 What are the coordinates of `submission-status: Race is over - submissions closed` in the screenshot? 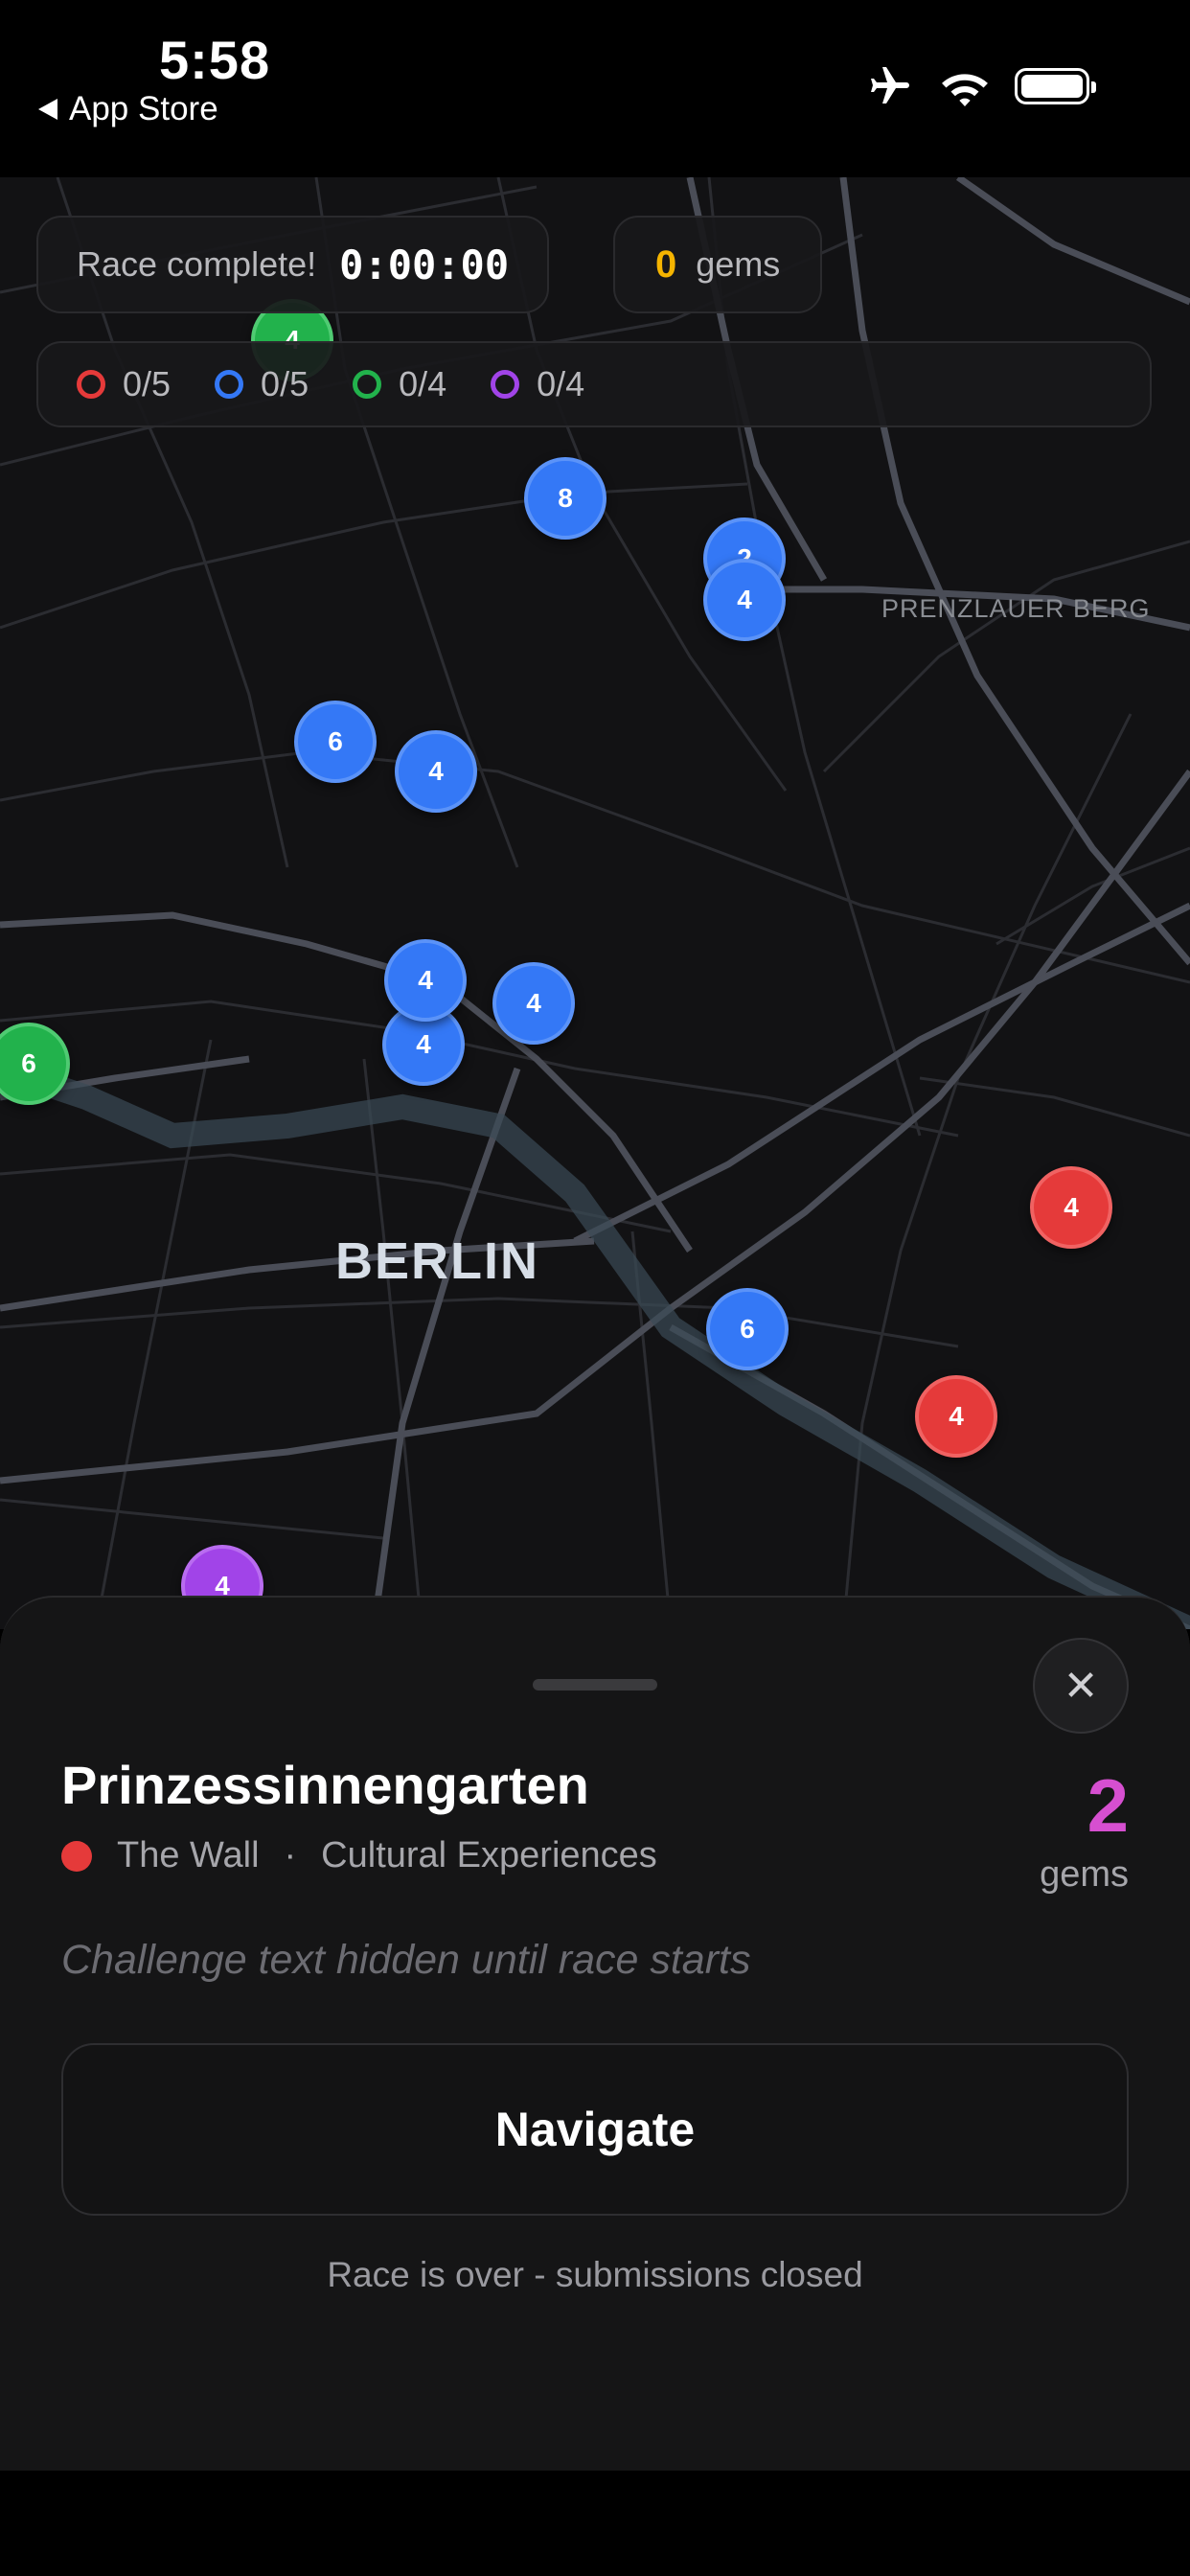 It's located at (595, 2274).